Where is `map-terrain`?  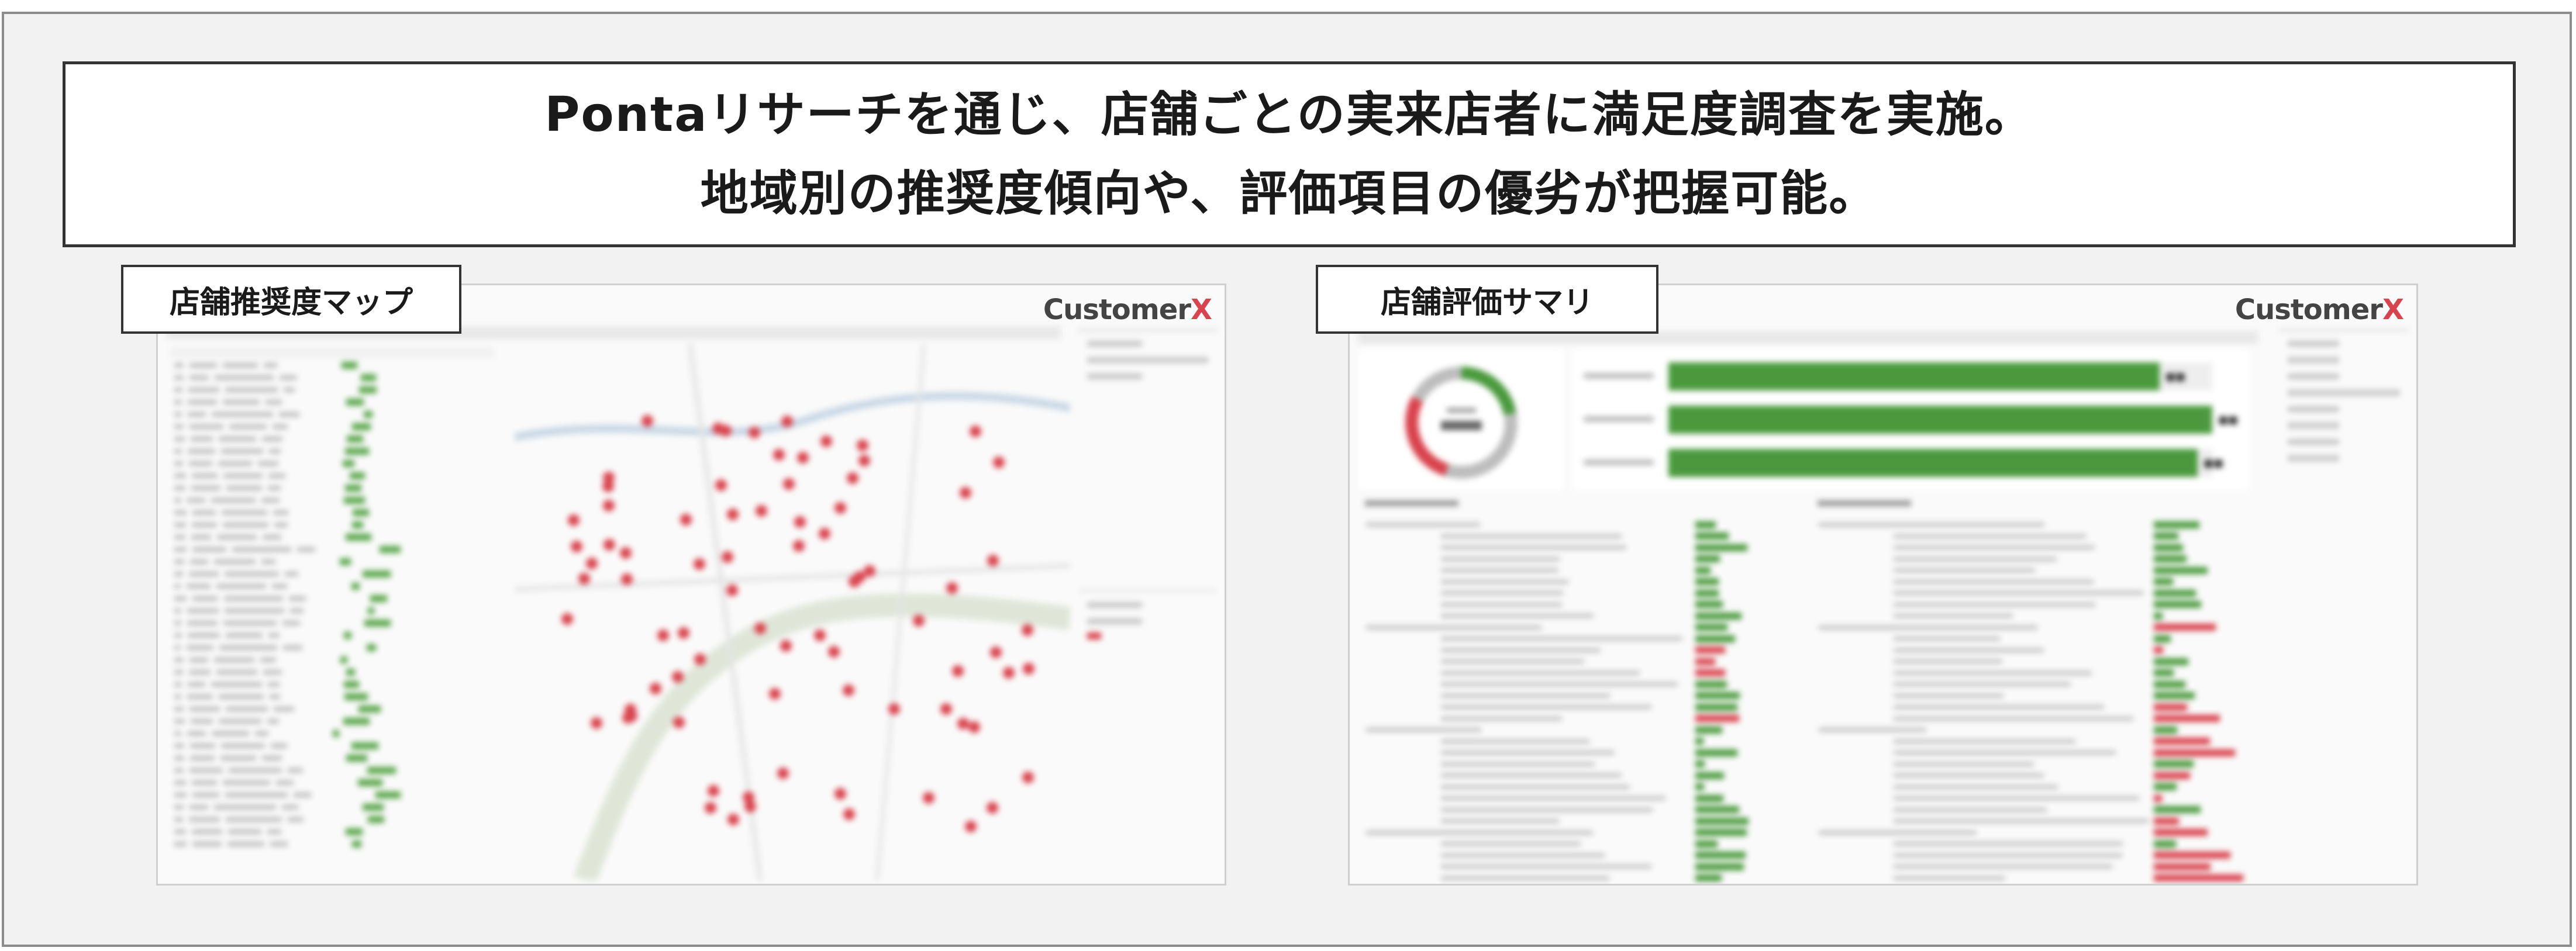 map-terrain is located at coordinates (792, 612).